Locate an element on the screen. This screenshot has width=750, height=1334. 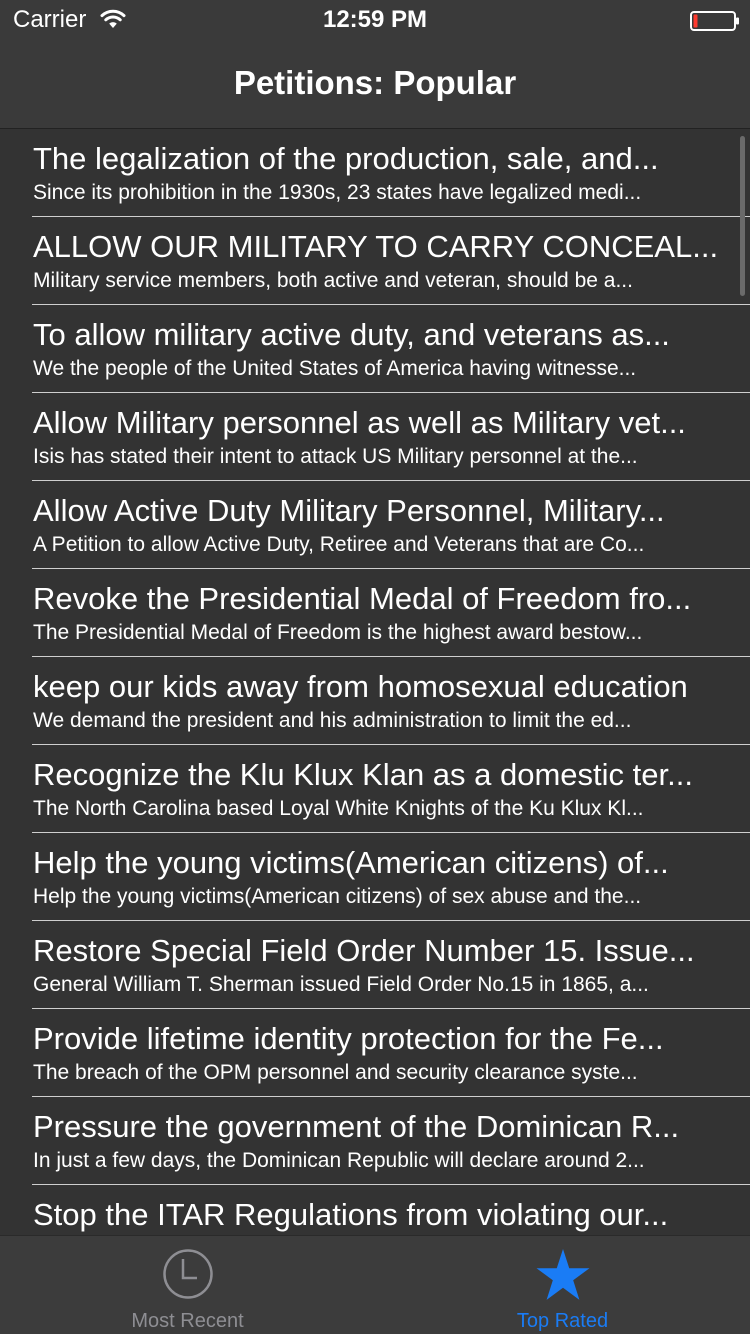
tab-top-rated: Top Rated is located at coordinates (562, 1285).